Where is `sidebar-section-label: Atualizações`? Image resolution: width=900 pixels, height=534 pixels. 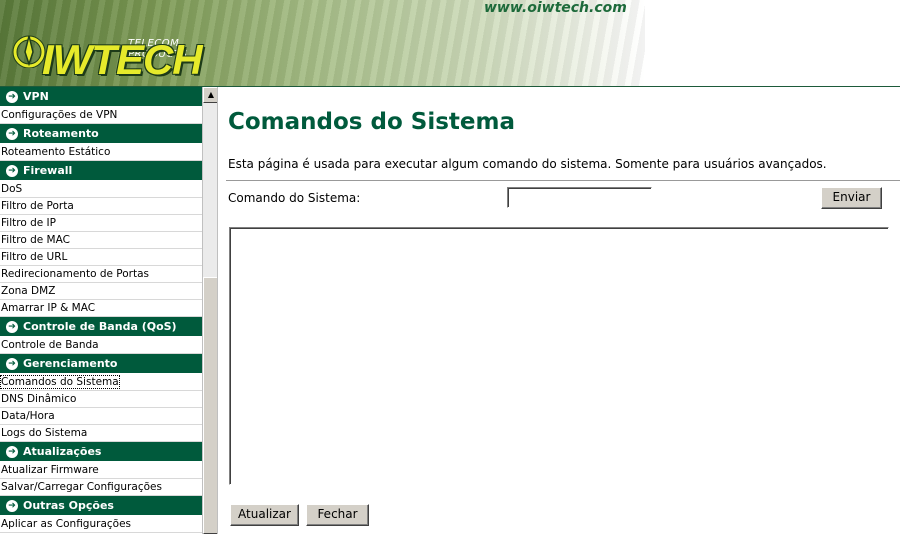 sidebar-section-label: Atualizações is located at coordinates (62, 451).